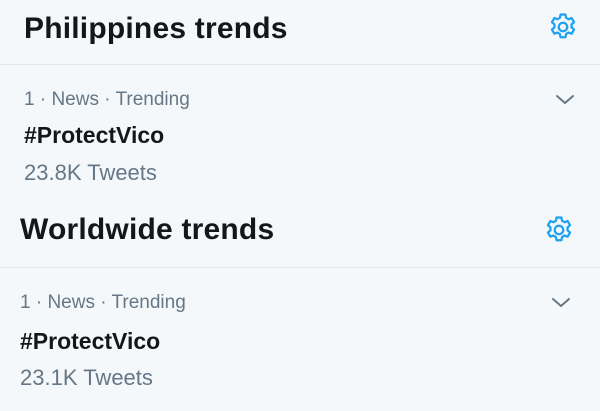 The width and height of the screenshot is (600, 411). I want to click on tweet-count: 23.8K Tweets, so click(90, 172).